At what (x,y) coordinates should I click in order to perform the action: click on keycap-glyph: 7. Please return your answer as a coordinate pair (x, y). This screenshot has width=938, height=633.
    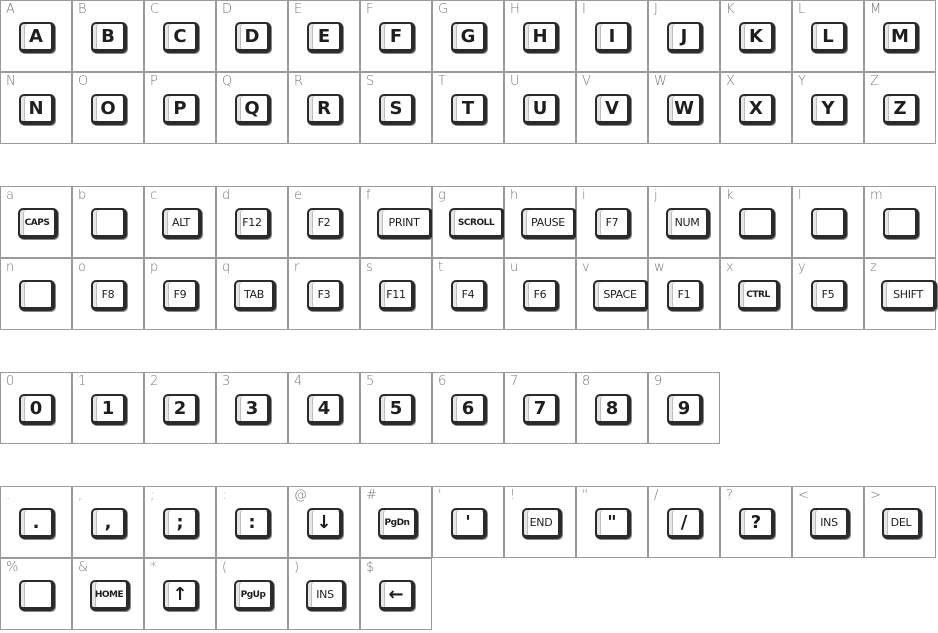
    Looking at the image, I should click on (541, 409).